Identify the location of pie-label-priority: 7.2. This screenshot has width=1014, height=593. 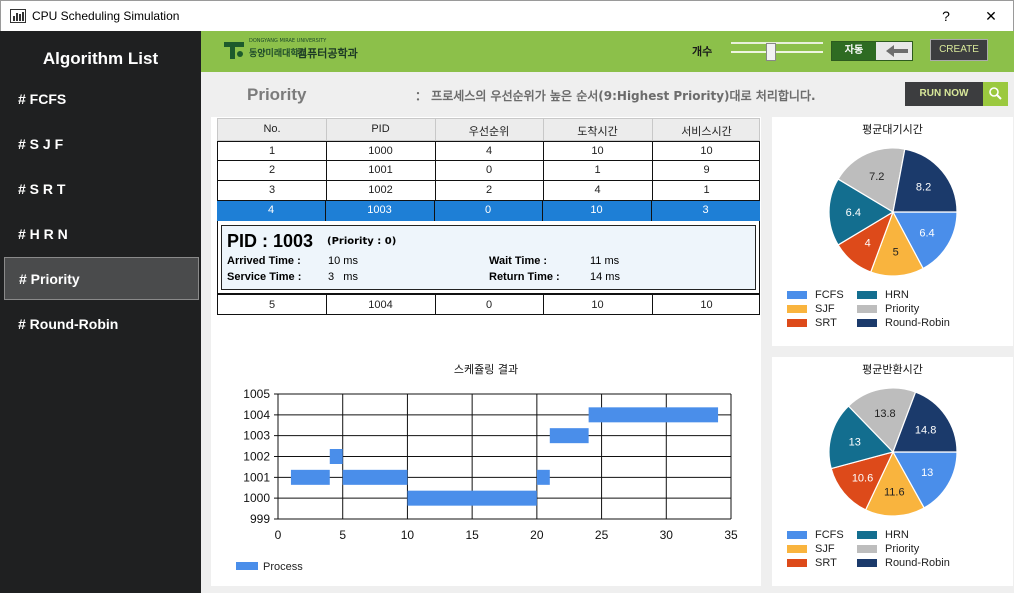
(876, 177).